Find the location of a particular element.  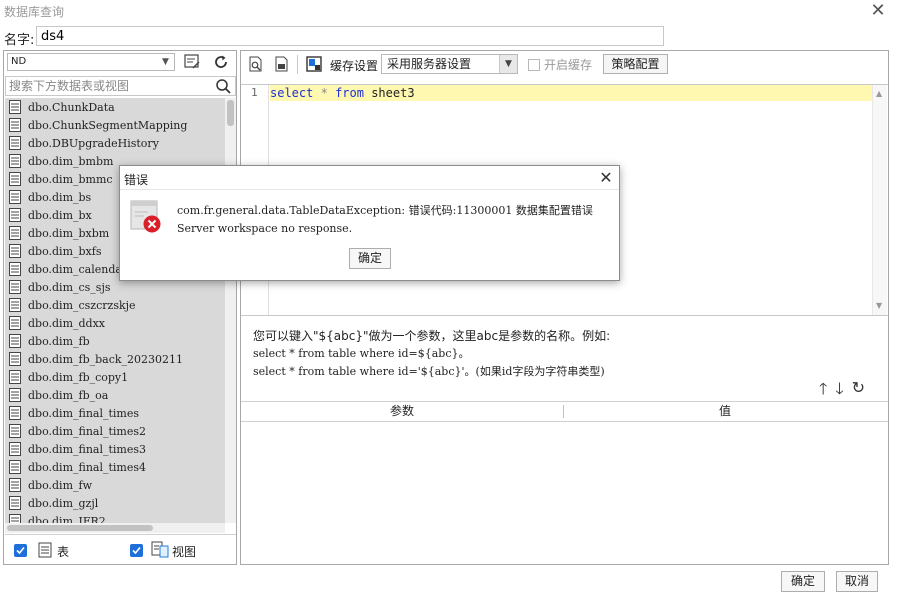

cache-icon is located at coordinates (314, 64).